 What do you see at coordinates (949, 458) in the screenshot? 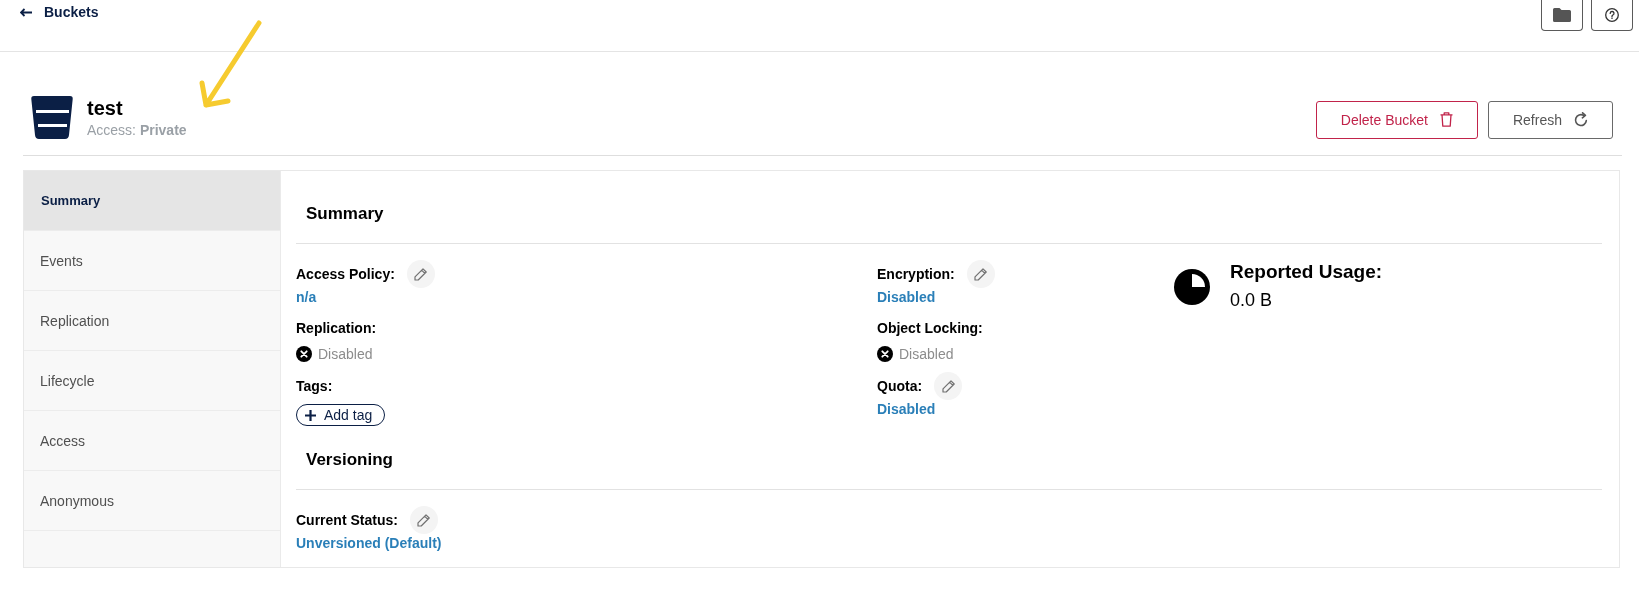
I see `section-title: Versioning` at bounding box center [949, 458].